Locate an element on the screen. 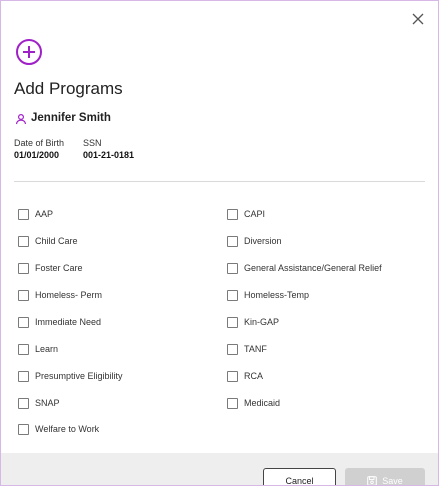  program-checkbox-presumptive-eligibility: Presumptive Eligibility is located at coordinates (70, 376).